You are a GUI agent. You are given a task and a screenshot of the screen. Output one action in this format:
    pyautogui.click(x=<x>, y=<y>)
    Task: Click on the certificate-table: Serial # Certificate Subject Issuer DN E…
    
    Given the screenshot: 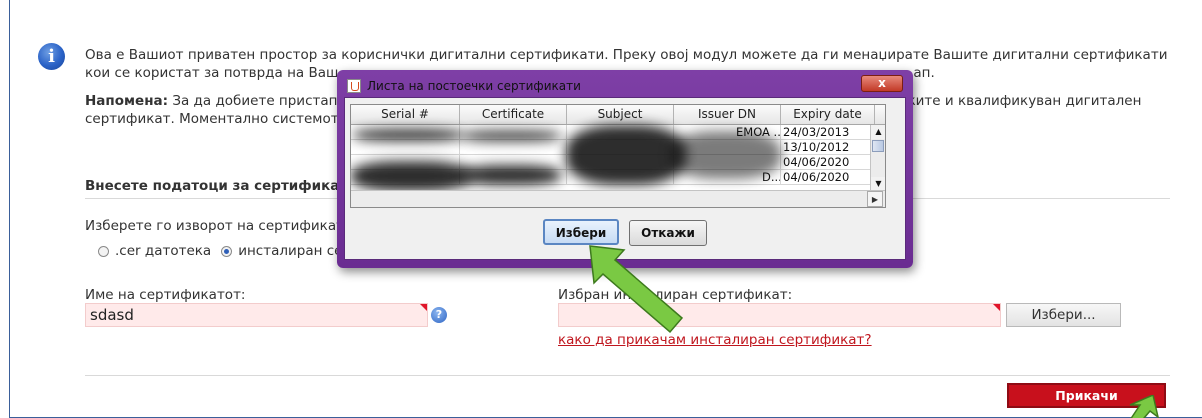 What is the action you would take?
    pyautogui.click(x=618, y=156)
    